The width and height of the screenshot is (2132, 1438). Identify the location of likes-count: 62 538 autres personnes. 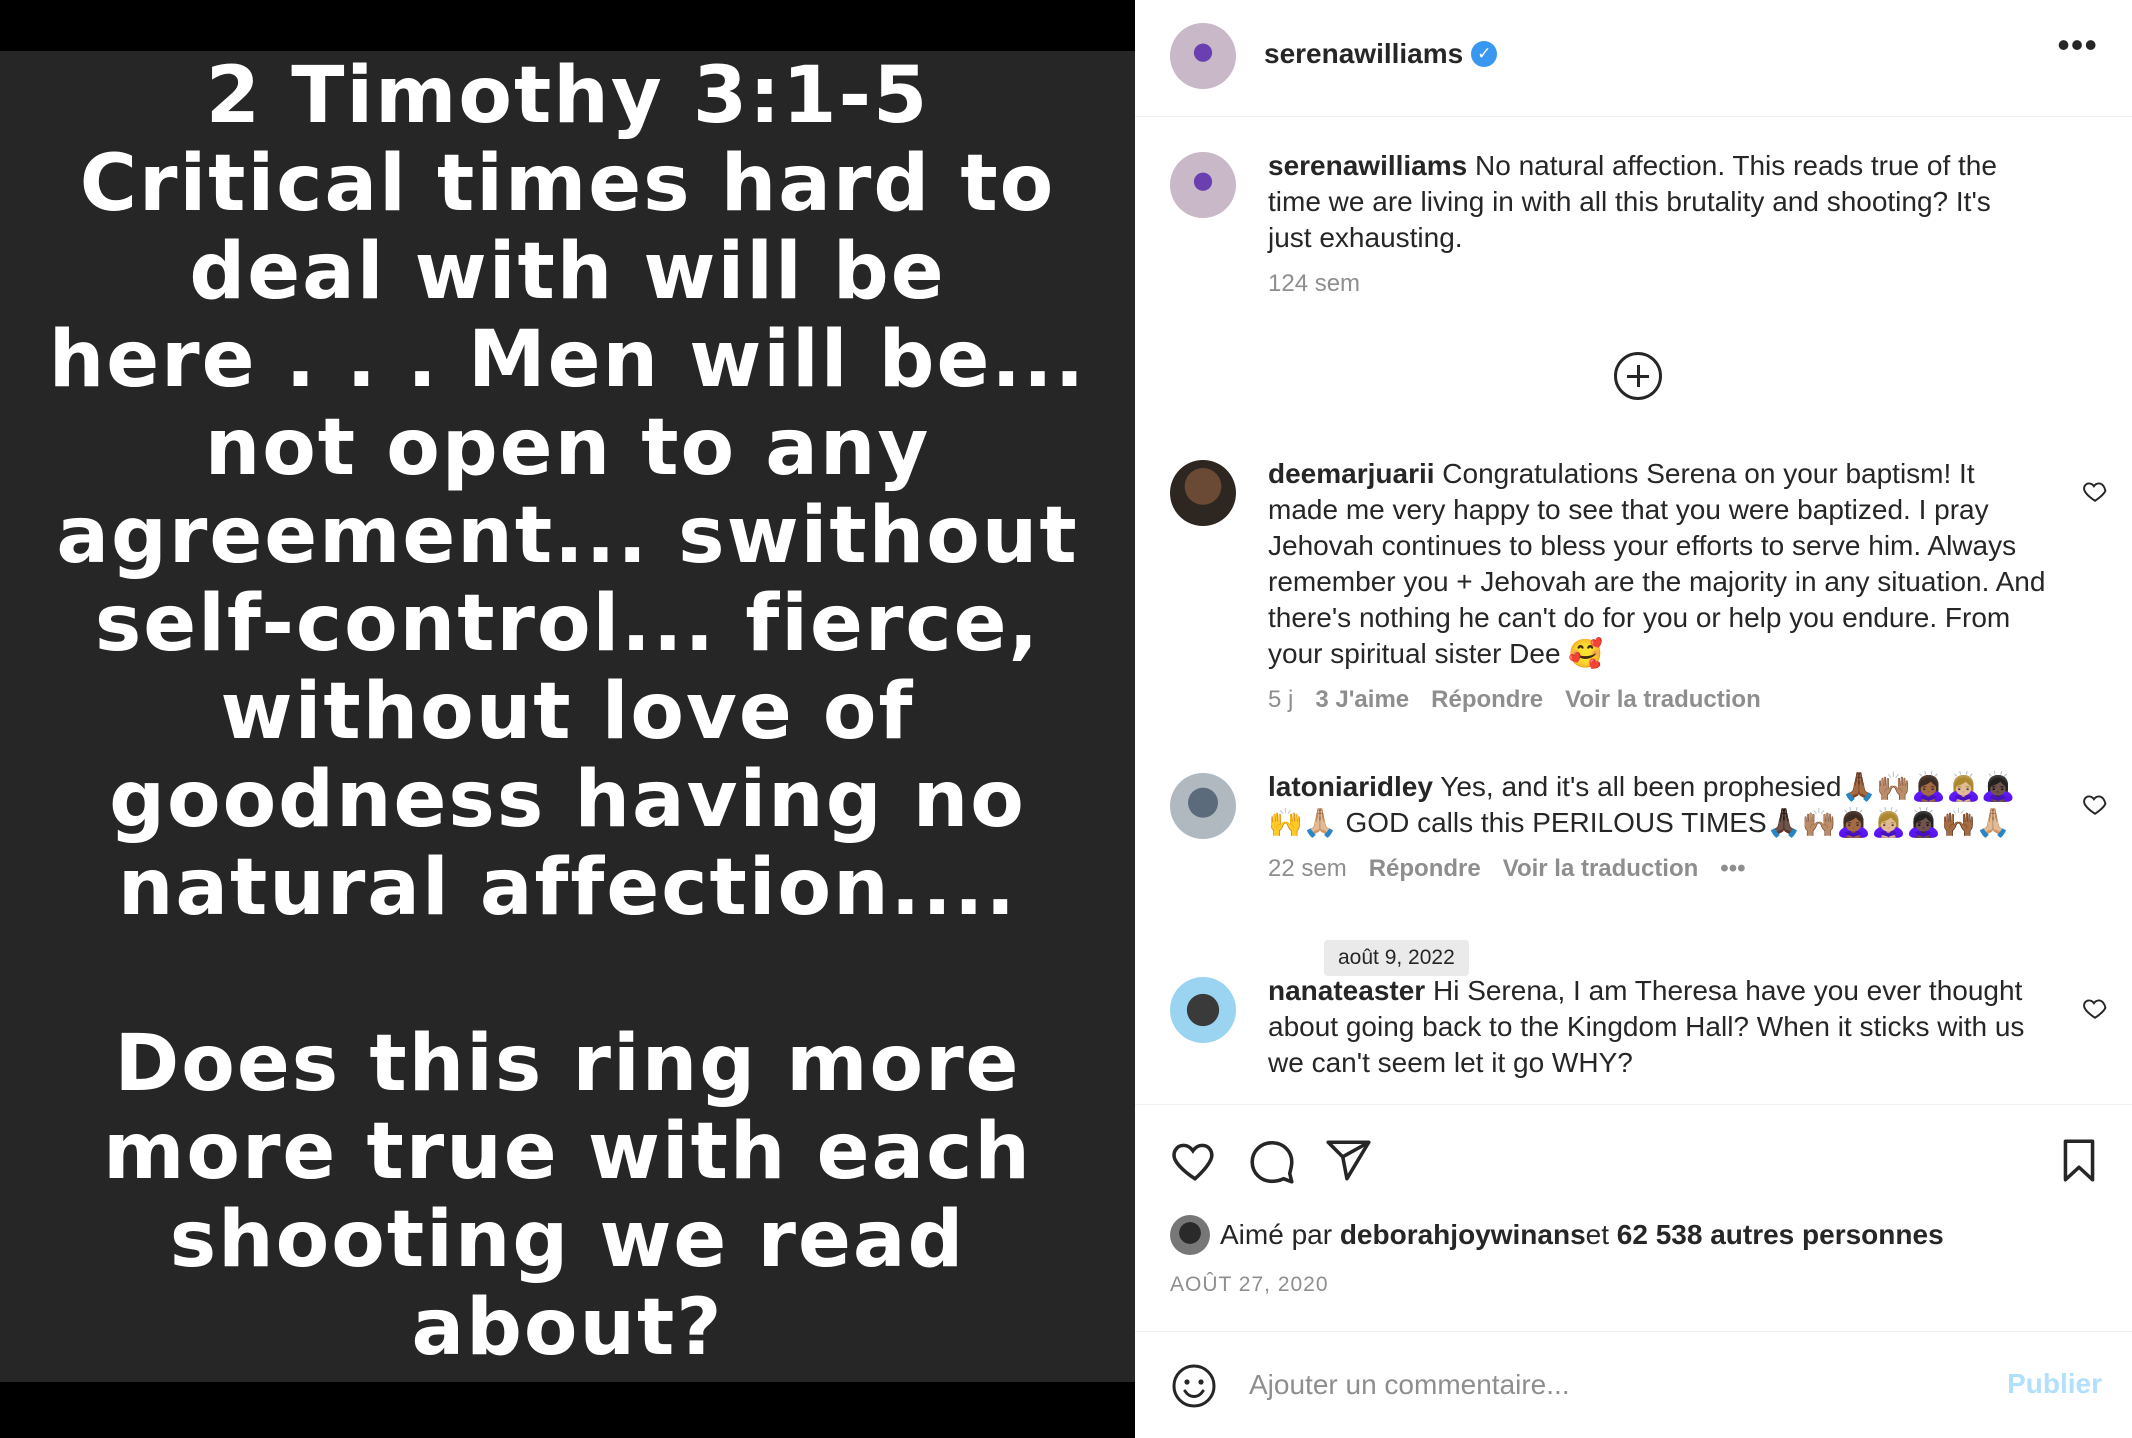
(1780, 1235).